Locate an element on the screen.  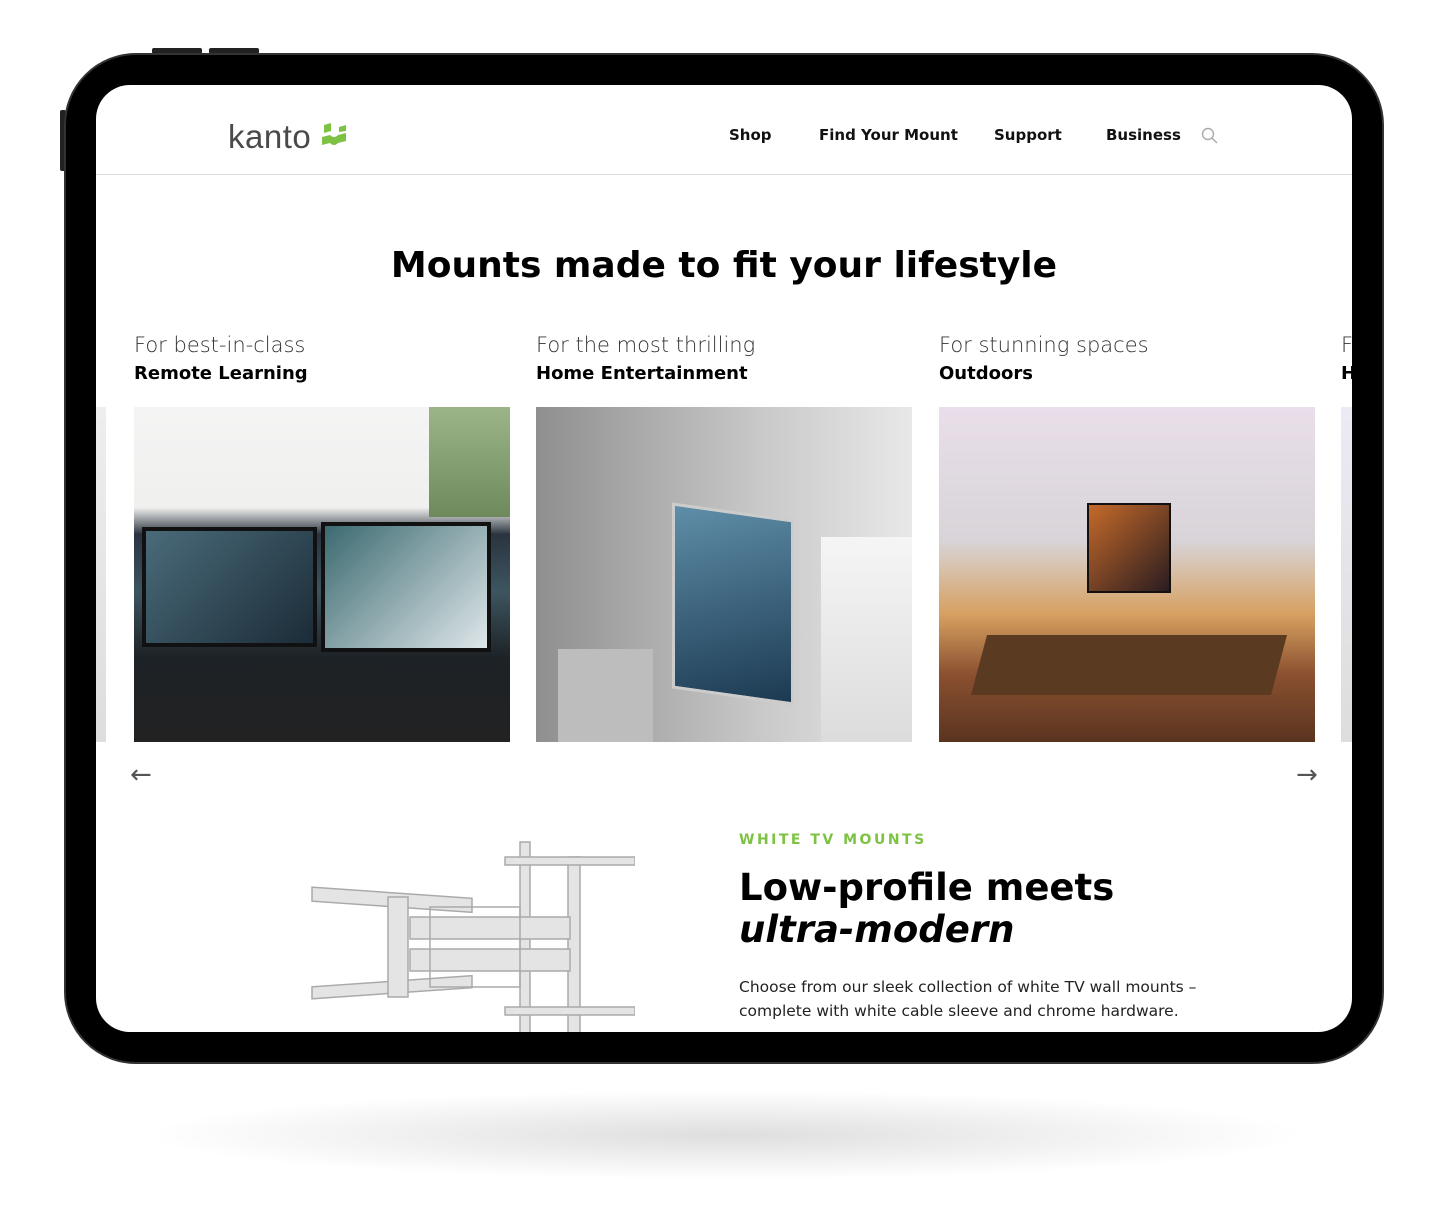
carousel-card: For stunning spaces Outdoors is located at coordinates (1127, 537).